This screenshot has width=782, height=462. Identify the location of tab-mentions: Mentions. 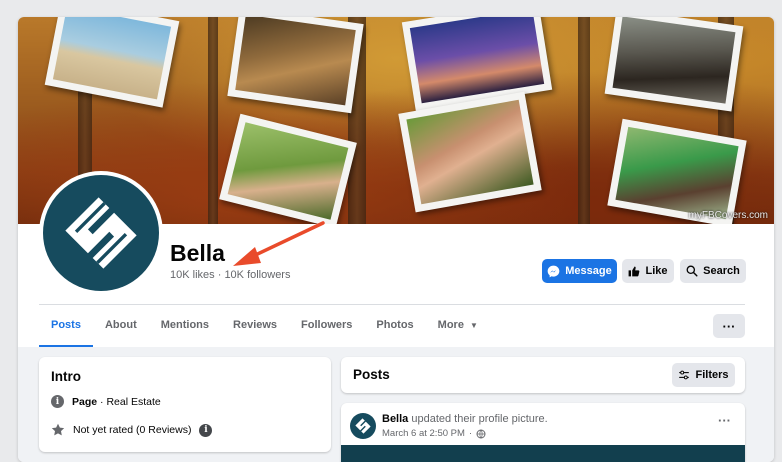
(185, 330).